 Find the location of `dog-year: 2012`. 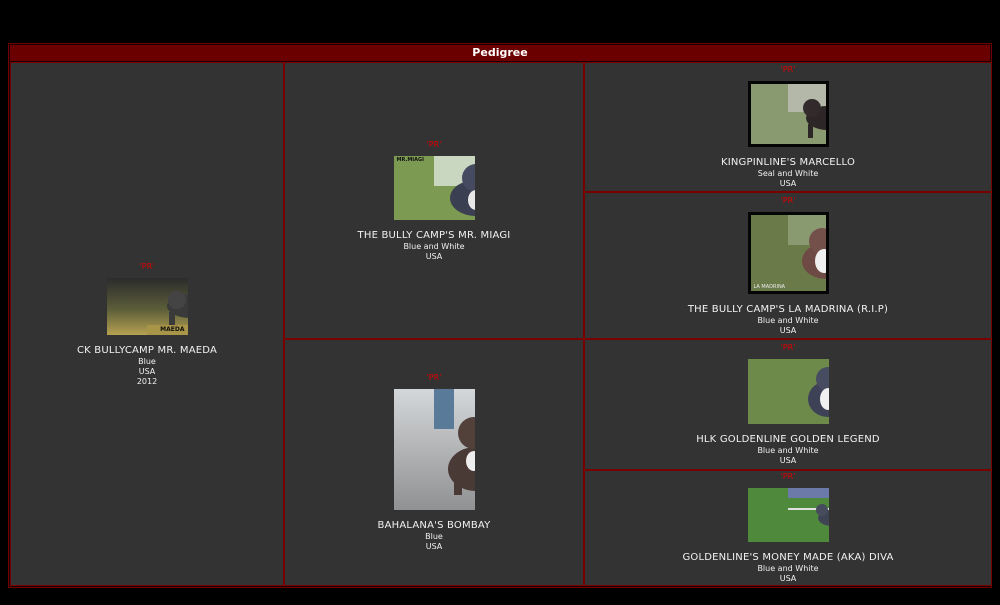

dog-year: 2012 is located at coordinates (147, 381).